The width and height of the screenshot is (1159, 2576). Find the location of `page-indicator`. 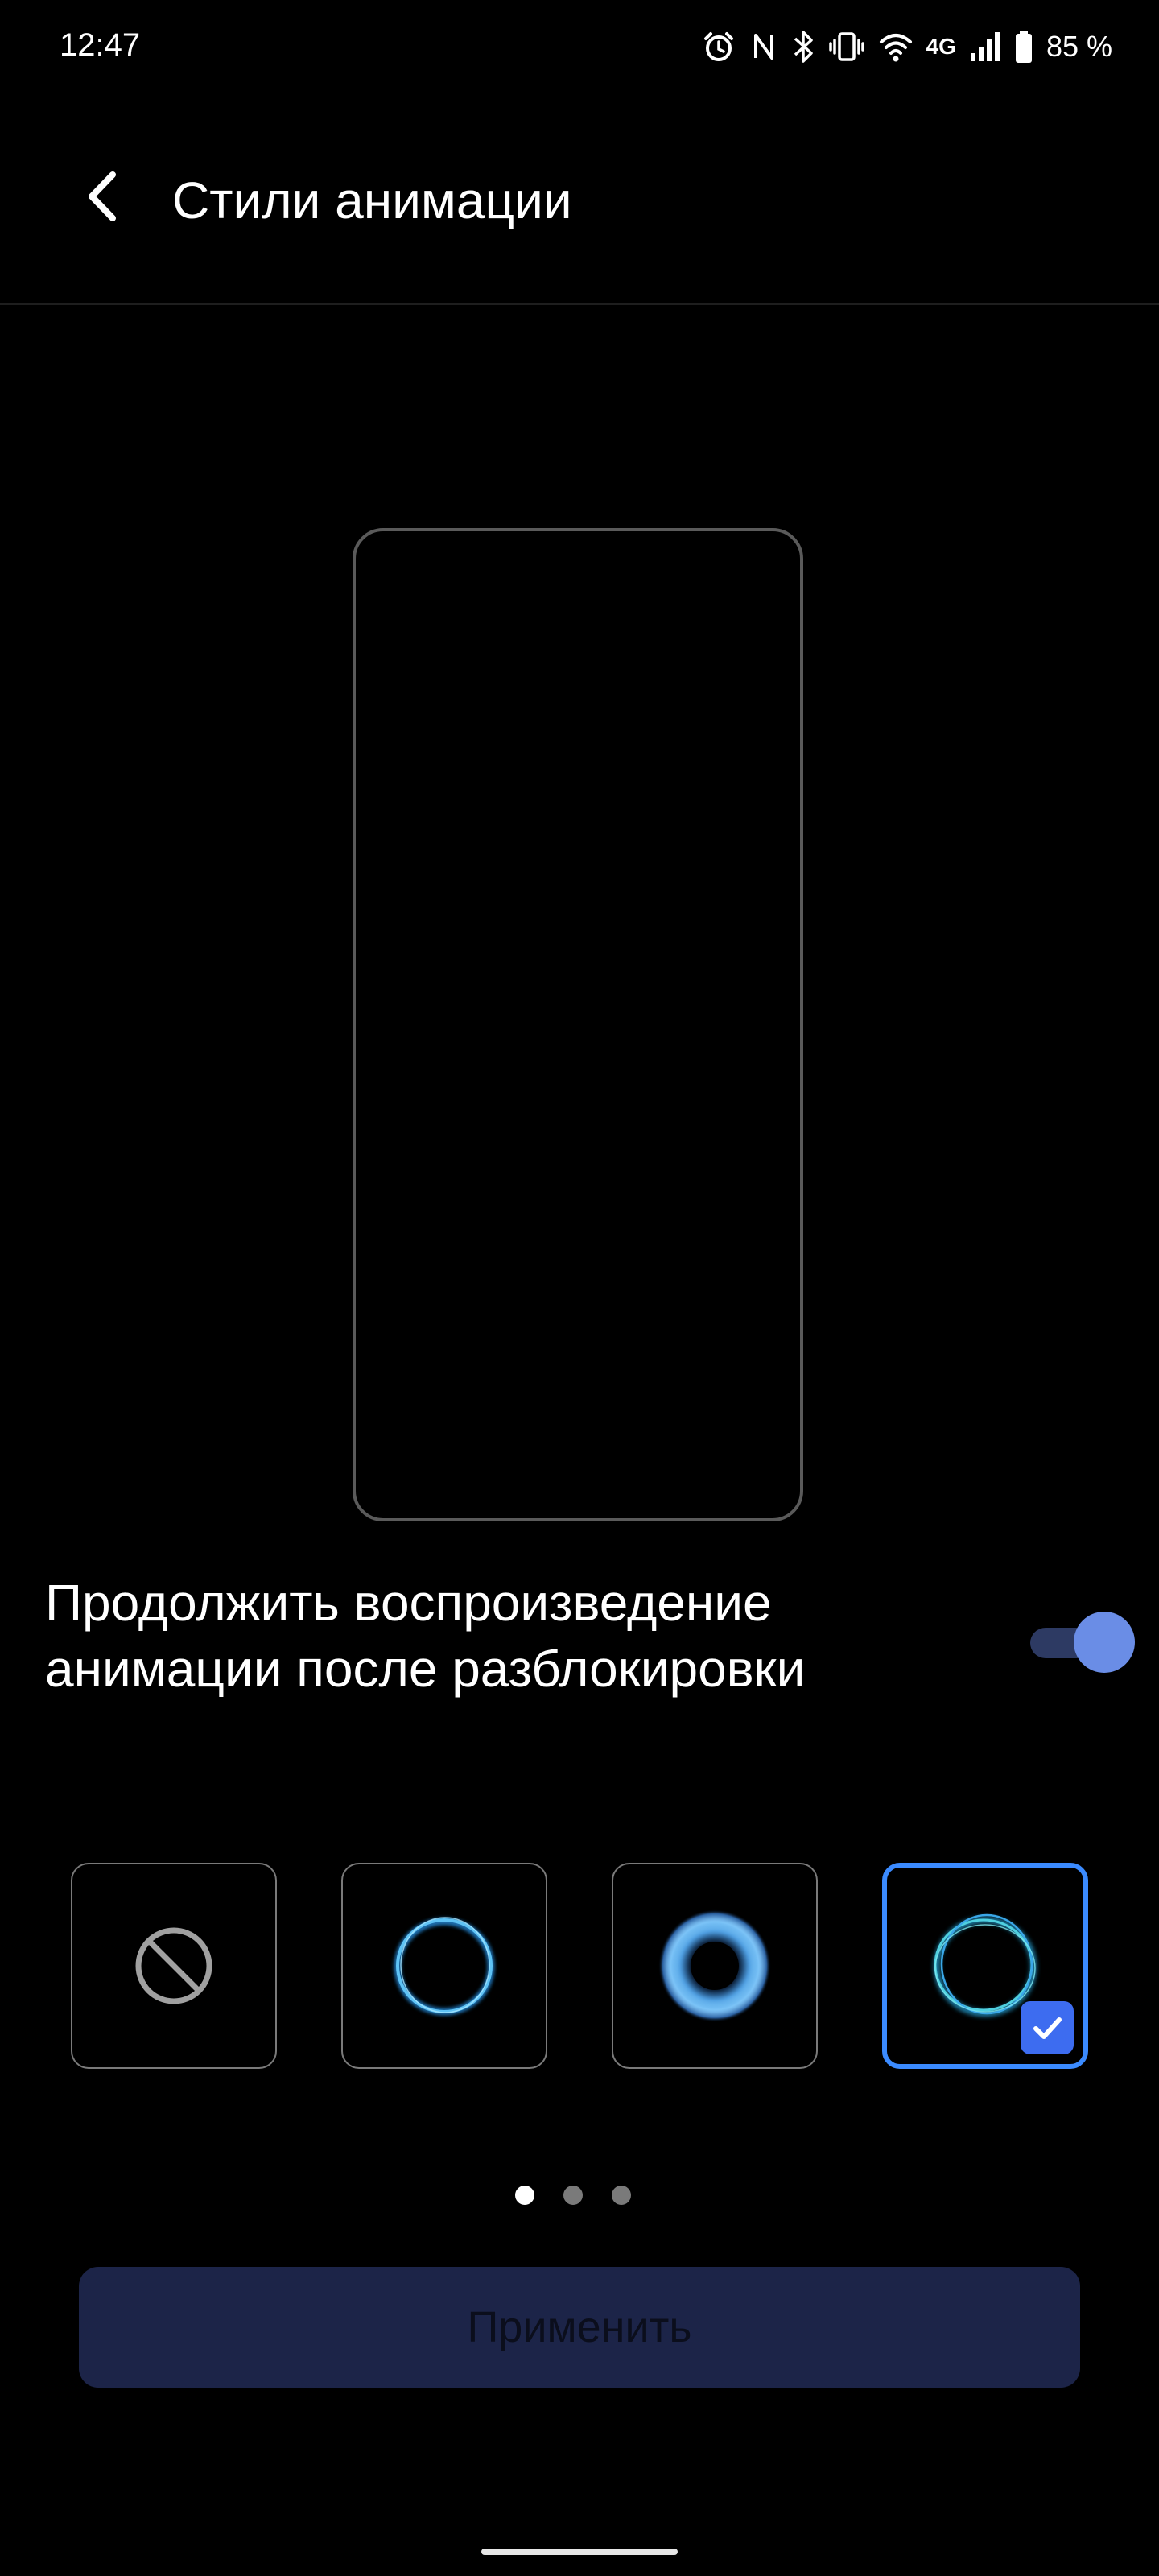

page-indicator is located at coordinates (579, 2195).